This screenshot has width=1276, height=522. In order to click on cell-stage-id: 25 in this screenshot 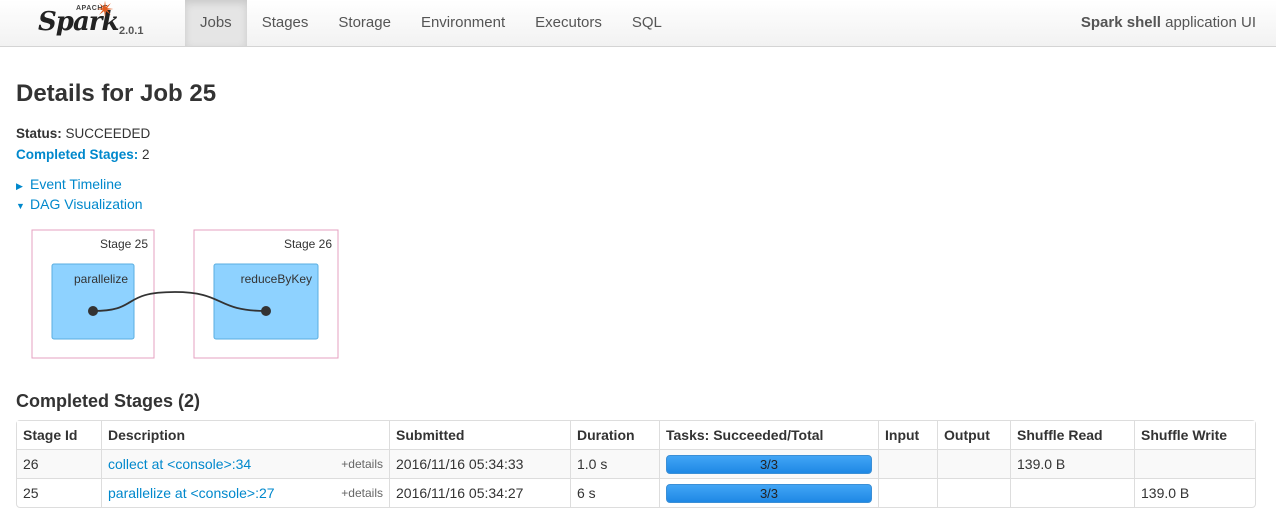, I will do `click(59, 492)`.